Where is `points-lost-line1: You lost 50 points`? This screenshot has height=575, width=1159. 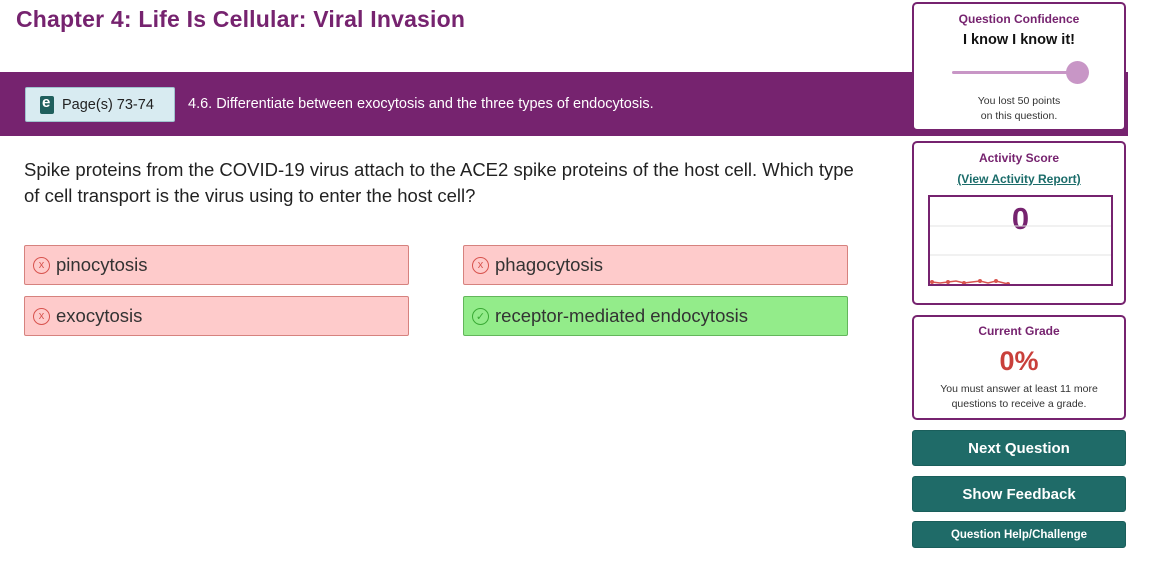 points-lost-line1: You lost 50 points is located at coordinates (1019, 101).